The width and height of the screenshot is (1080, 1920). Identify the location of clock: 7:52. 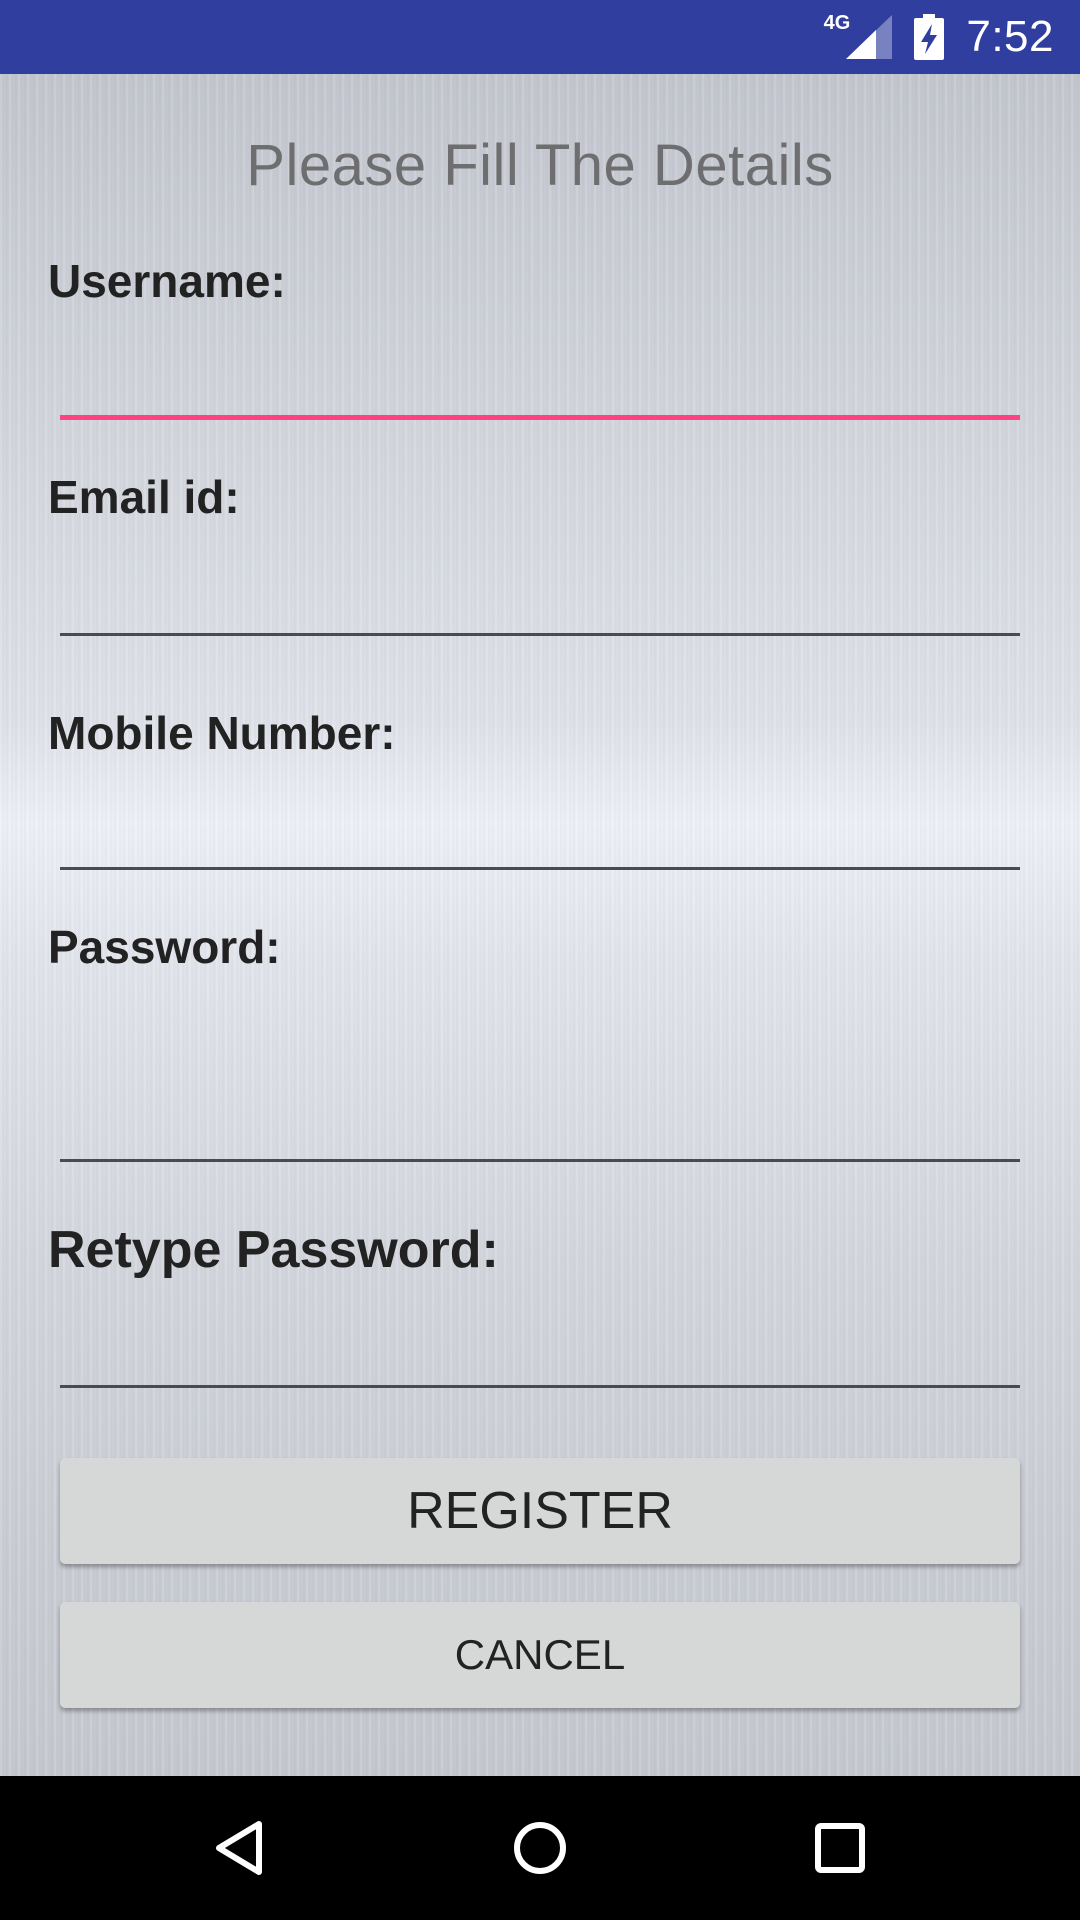
(1010, 36).